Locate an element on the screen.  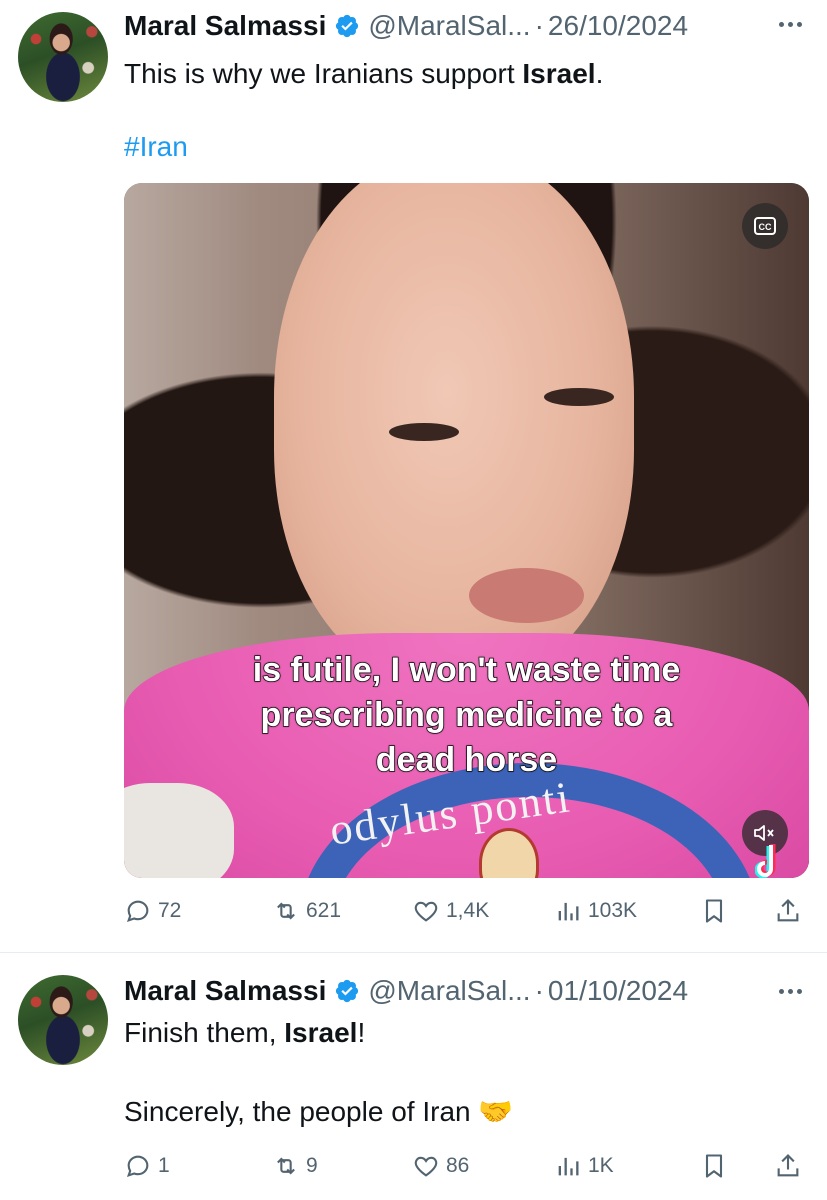
tweet-text-line-2: Sincerely, the people of Iran 🤝 is located at coordinates (318, 1112).